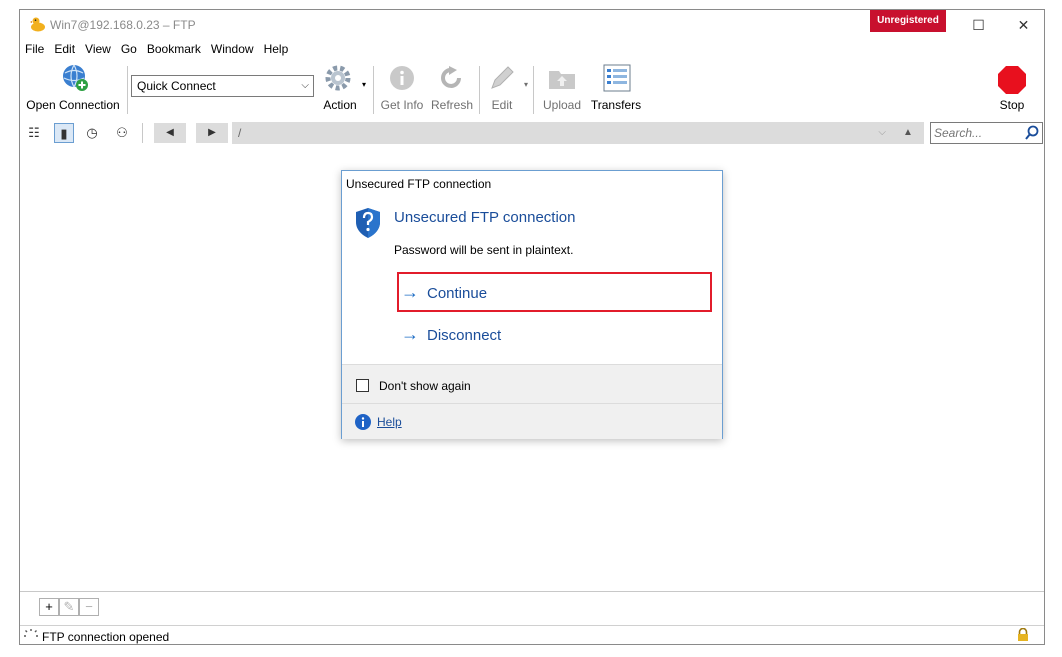 The height and width of the screenshot is (657, 1062). Describe the element at coordinates (106, 637) in the screenshot. I see `status-text: FTP connection opened` at that location.